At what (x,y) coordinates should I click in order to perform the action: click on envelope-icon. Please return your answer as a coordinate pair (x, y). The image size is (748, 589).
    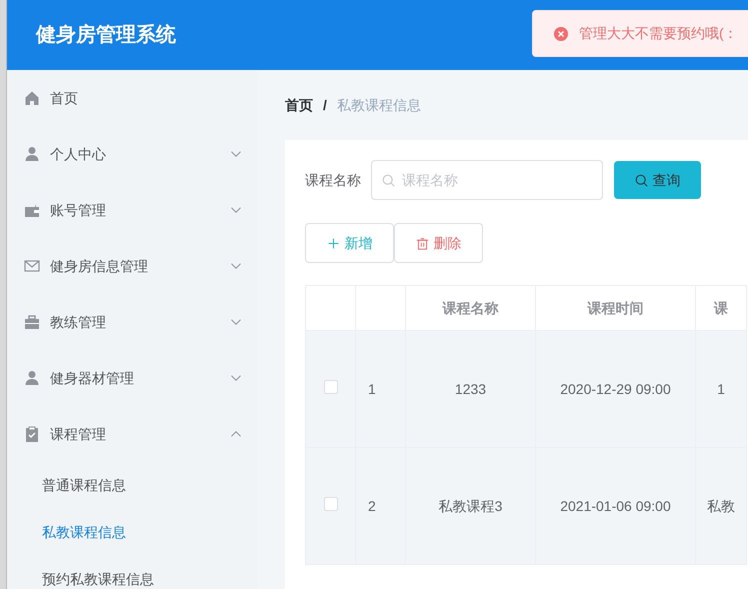
    Looking at the image, I should click on (32, 266).